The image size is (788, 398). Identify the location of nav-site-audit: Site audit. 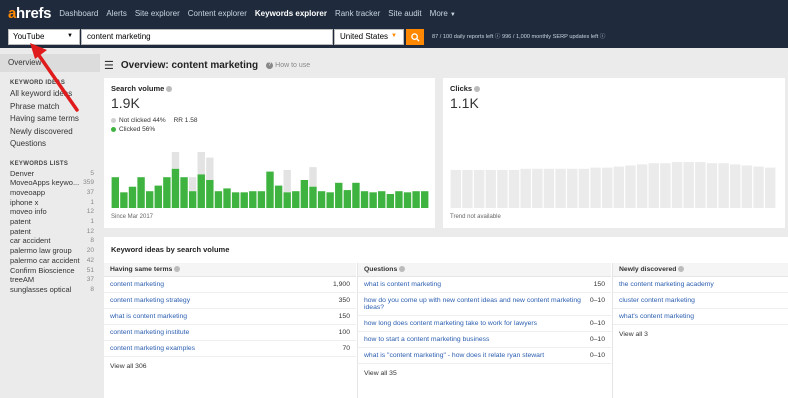
(404, 13).